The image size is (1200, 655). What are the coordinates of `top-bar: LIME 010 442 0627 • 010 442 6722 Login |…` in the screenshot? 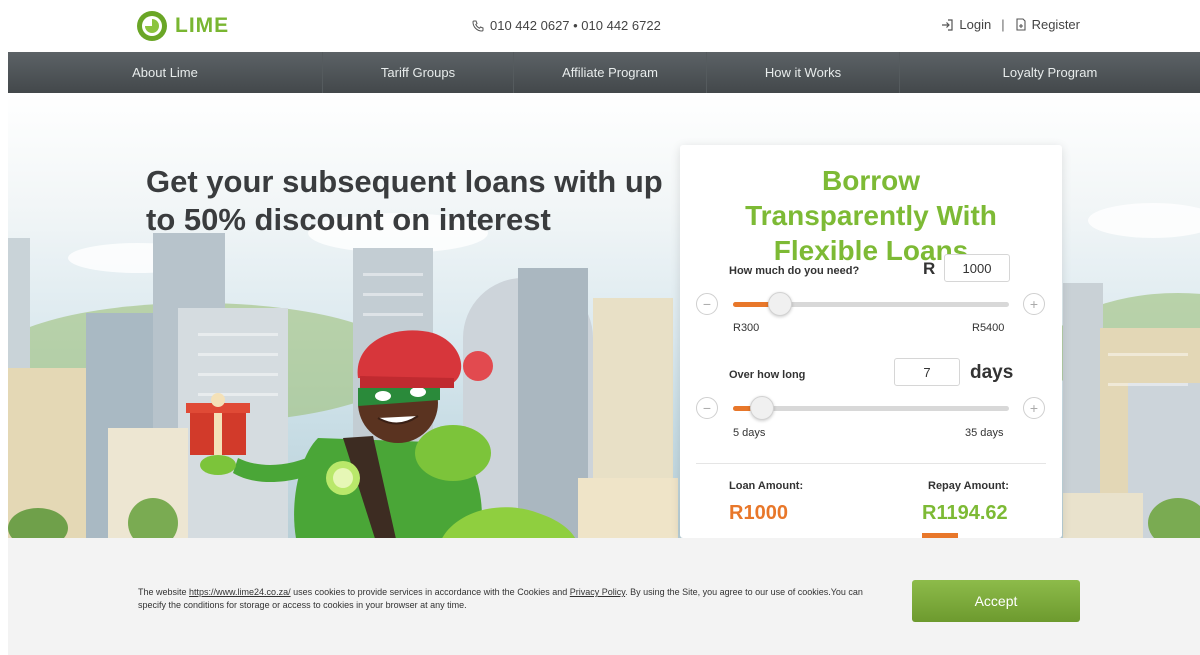 It's located at (600, 26).